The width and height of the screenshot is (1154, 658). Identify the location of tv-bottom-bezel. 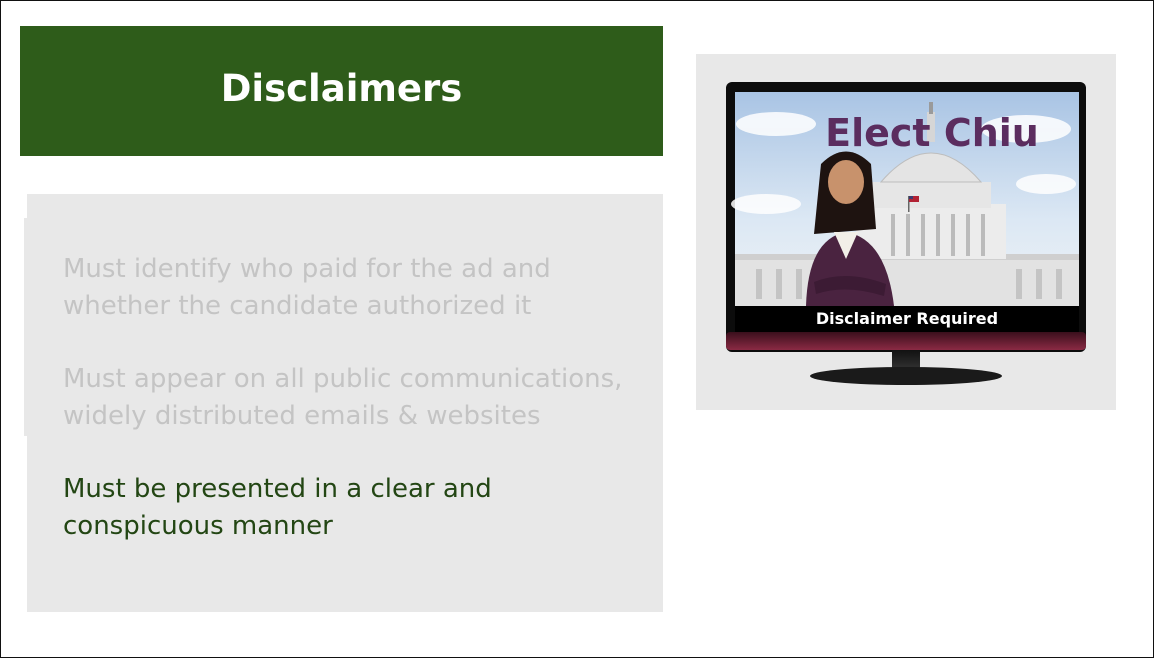
(906, 341).